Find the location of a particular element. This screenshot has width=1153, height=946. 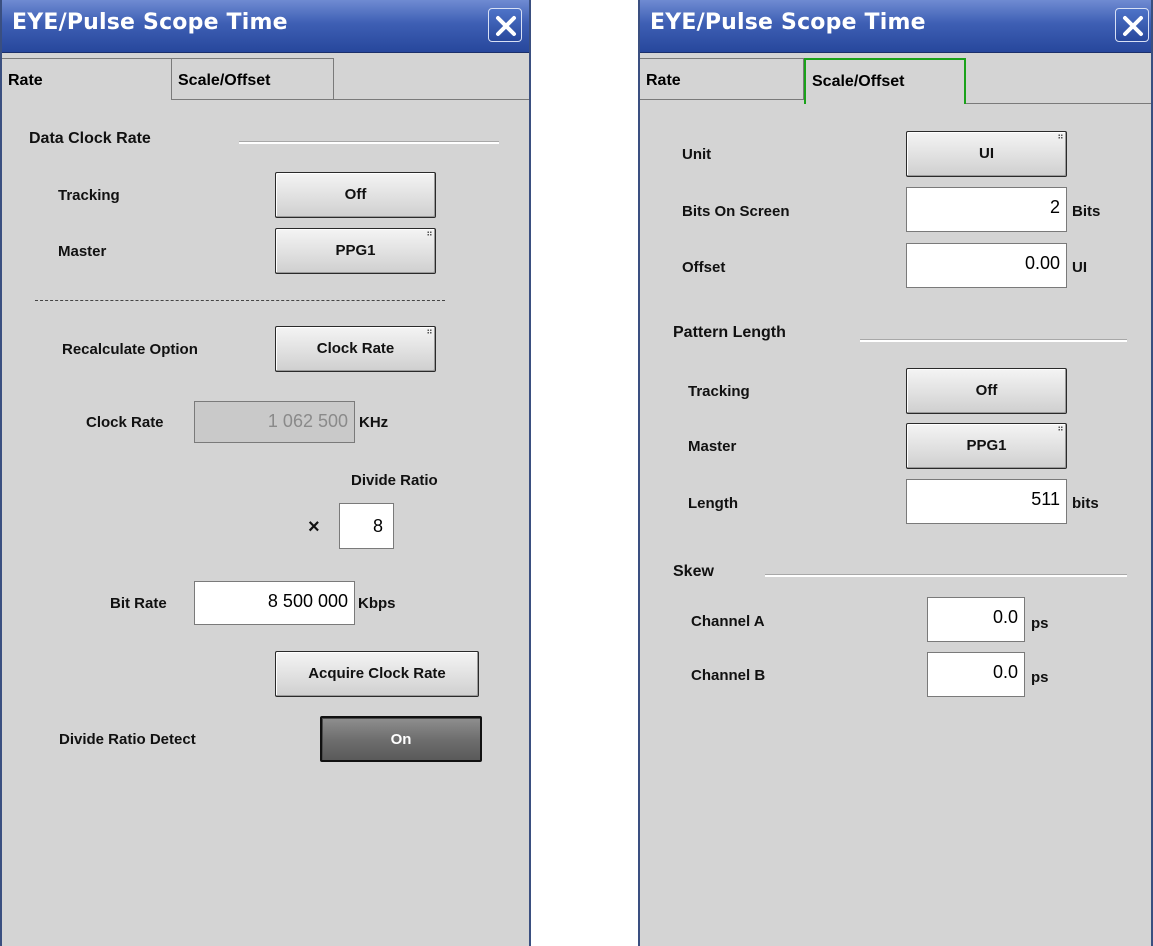

times-icon: × is located at coordinates (314, 527).